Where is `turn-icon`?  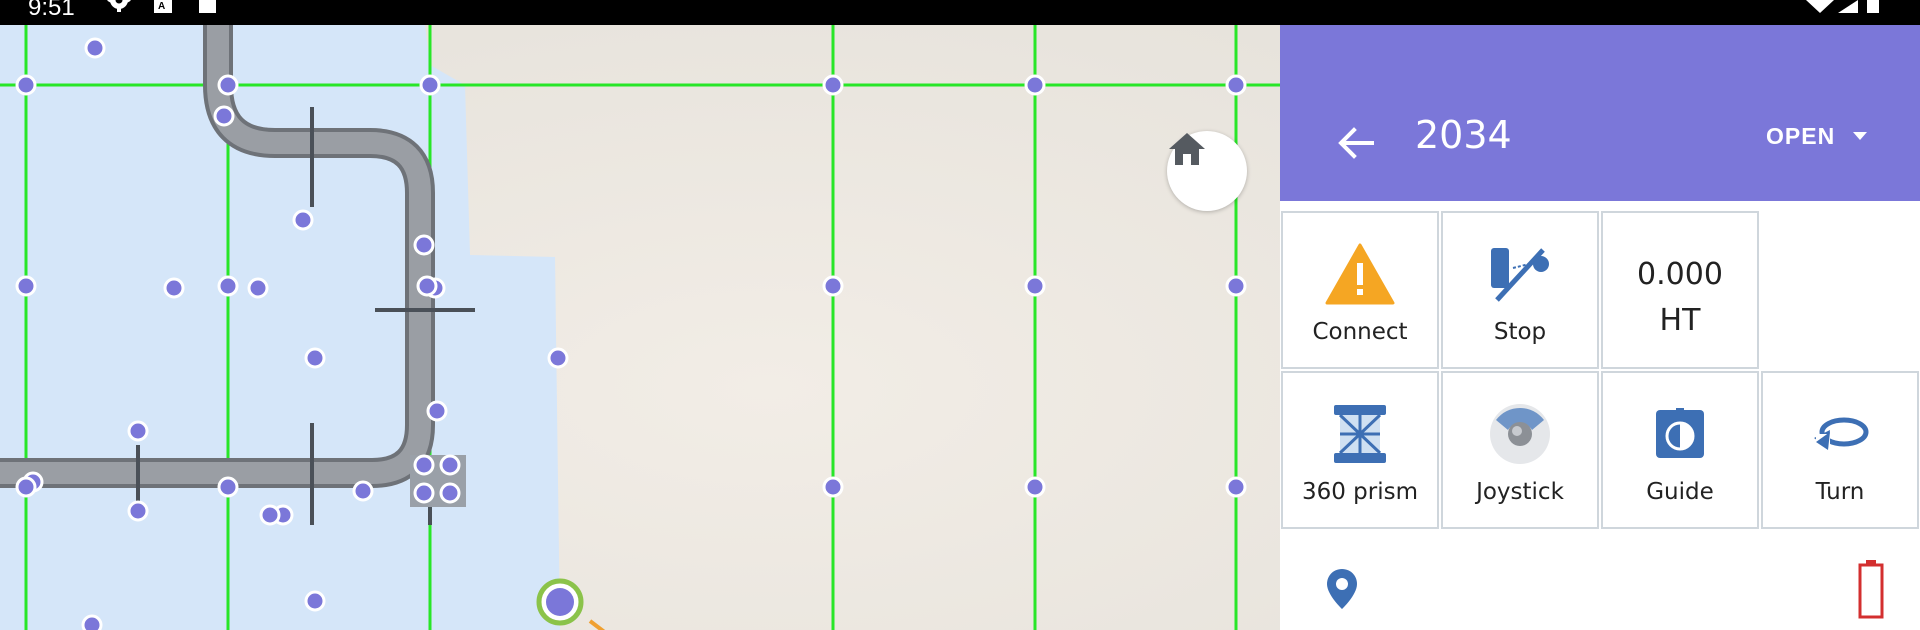 turn-icon is located at coordinates (1841, 433).